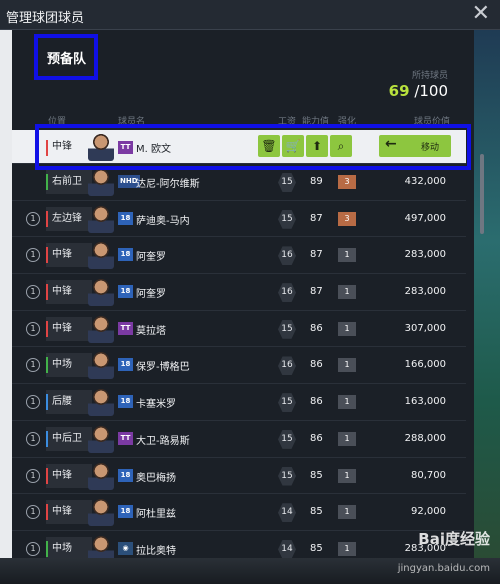 This screenshot has width=500, height=584. I want to click on player-value: 80,700, so click(428, 475).